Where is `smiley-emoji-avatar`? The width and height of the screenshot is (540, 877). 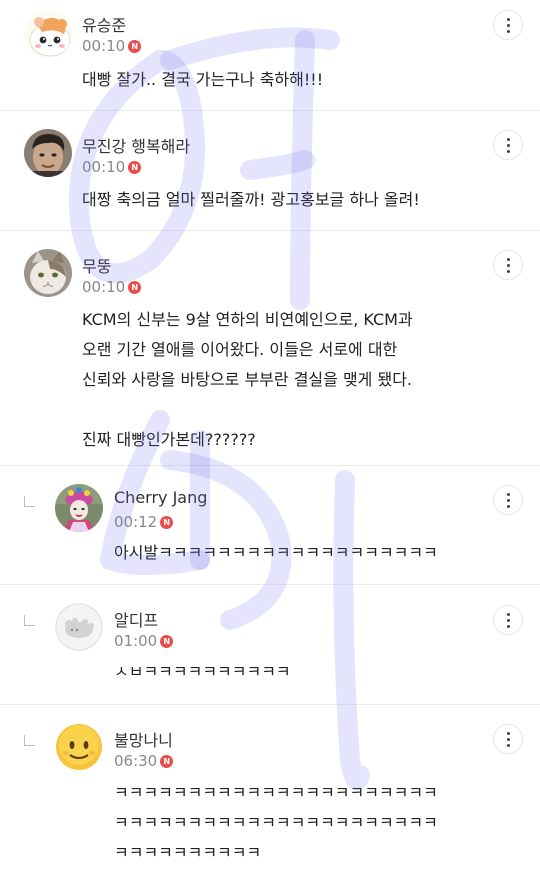
smiley-emoji-avatar is located at coordinates (79, 747).